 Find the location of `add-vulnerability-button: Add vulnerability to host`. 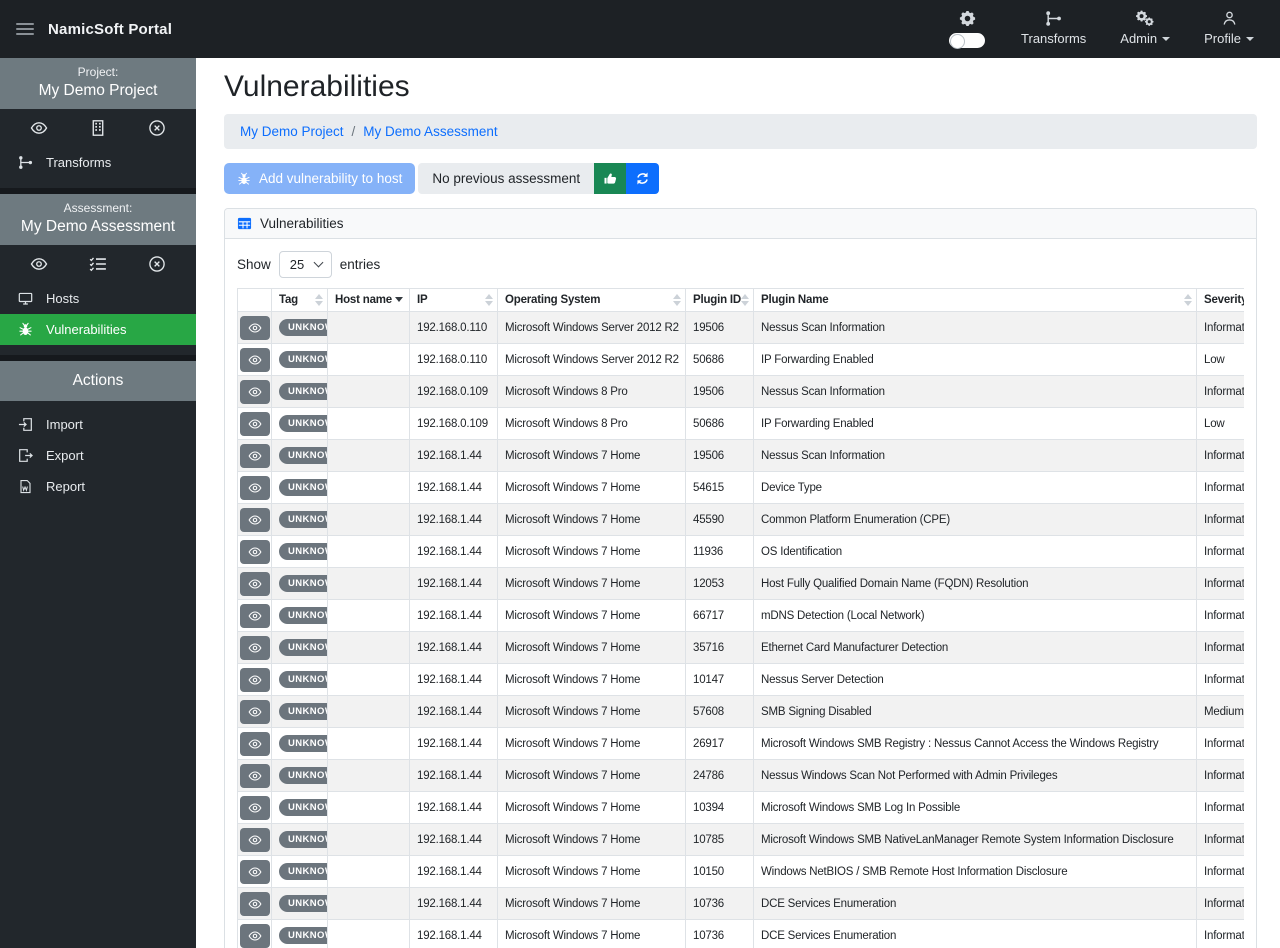

add-vulnerability-button: Add vulnerability to host is located at coordinates (320, 178).